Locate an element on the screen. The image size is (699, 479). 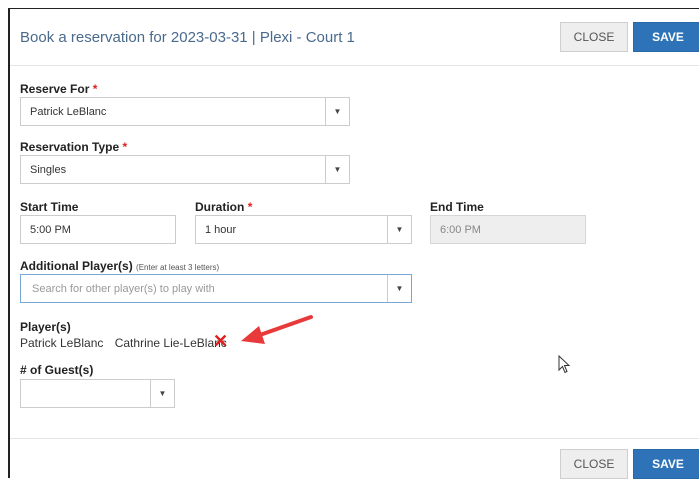
start-time-input: 5:00 PM is located at coordinates (98, 229).